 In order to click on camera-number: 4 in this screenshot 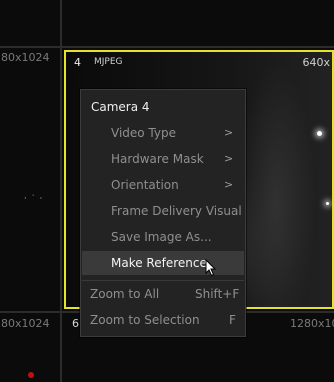, I will do `click(77, 62)`.